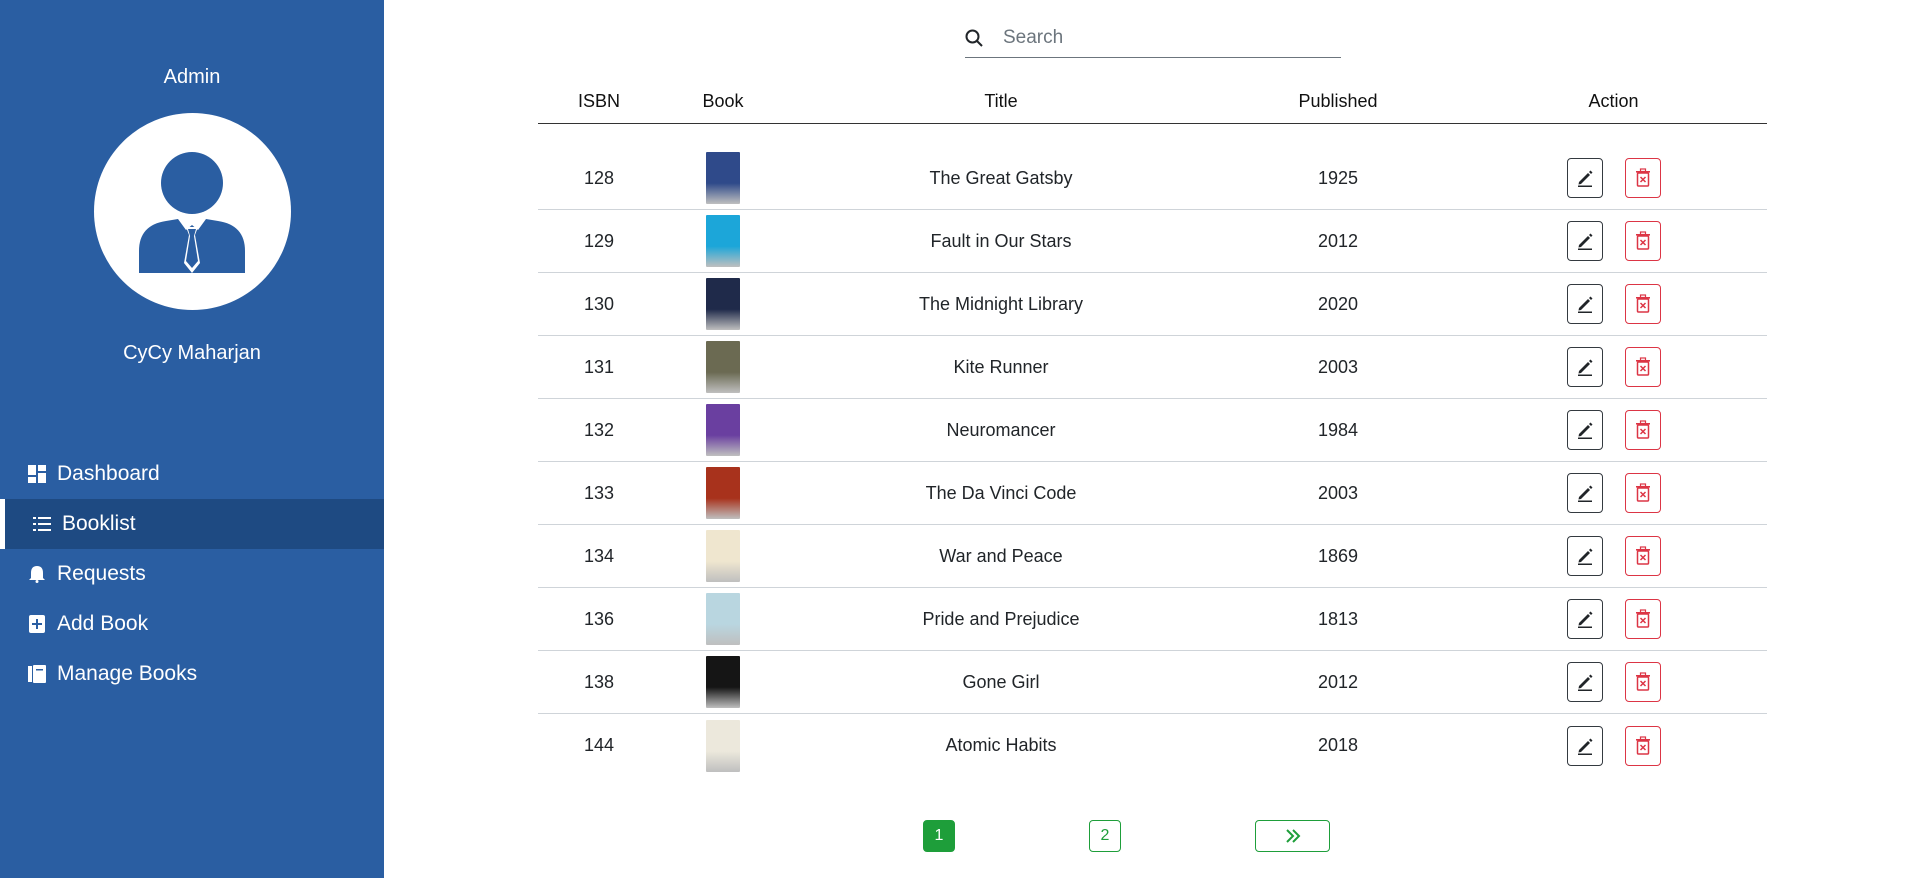 This screenshot has height=878, width=1920. I want to click on header-isbn: ISBN, so click(598, 101).